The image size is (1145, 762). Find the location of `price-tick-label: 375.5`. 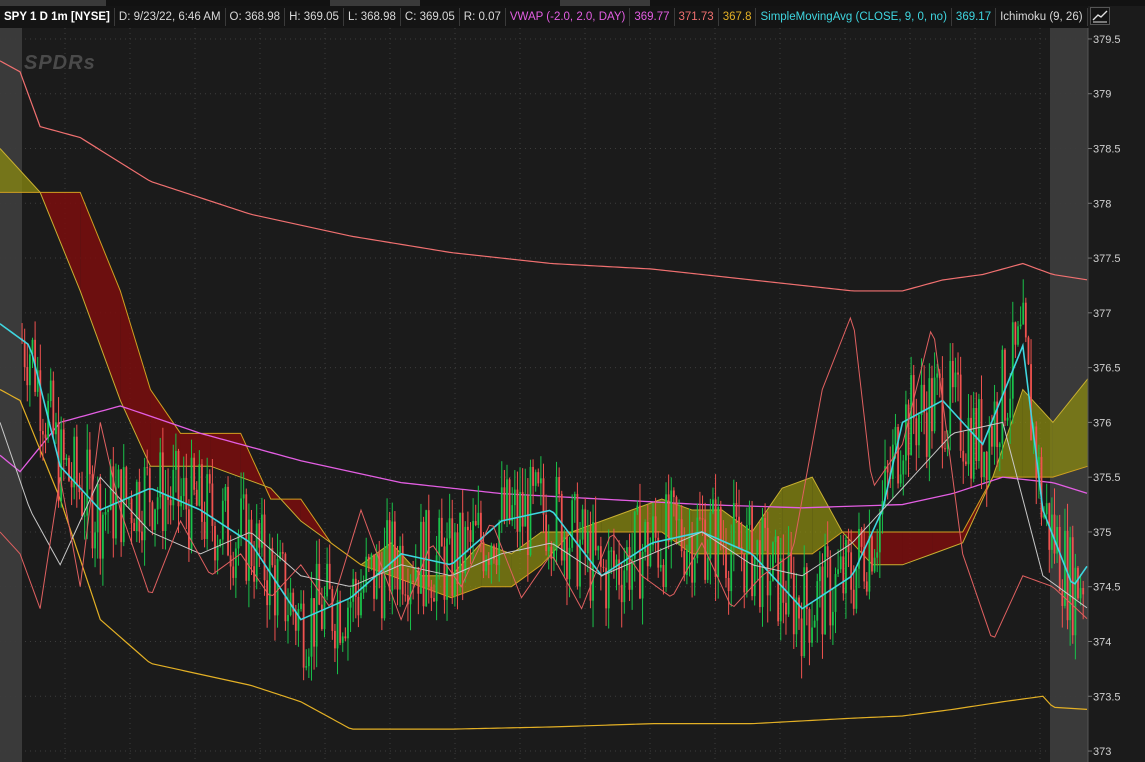

price-tick-label: 375.5 is located at coordinates (1107, 478).